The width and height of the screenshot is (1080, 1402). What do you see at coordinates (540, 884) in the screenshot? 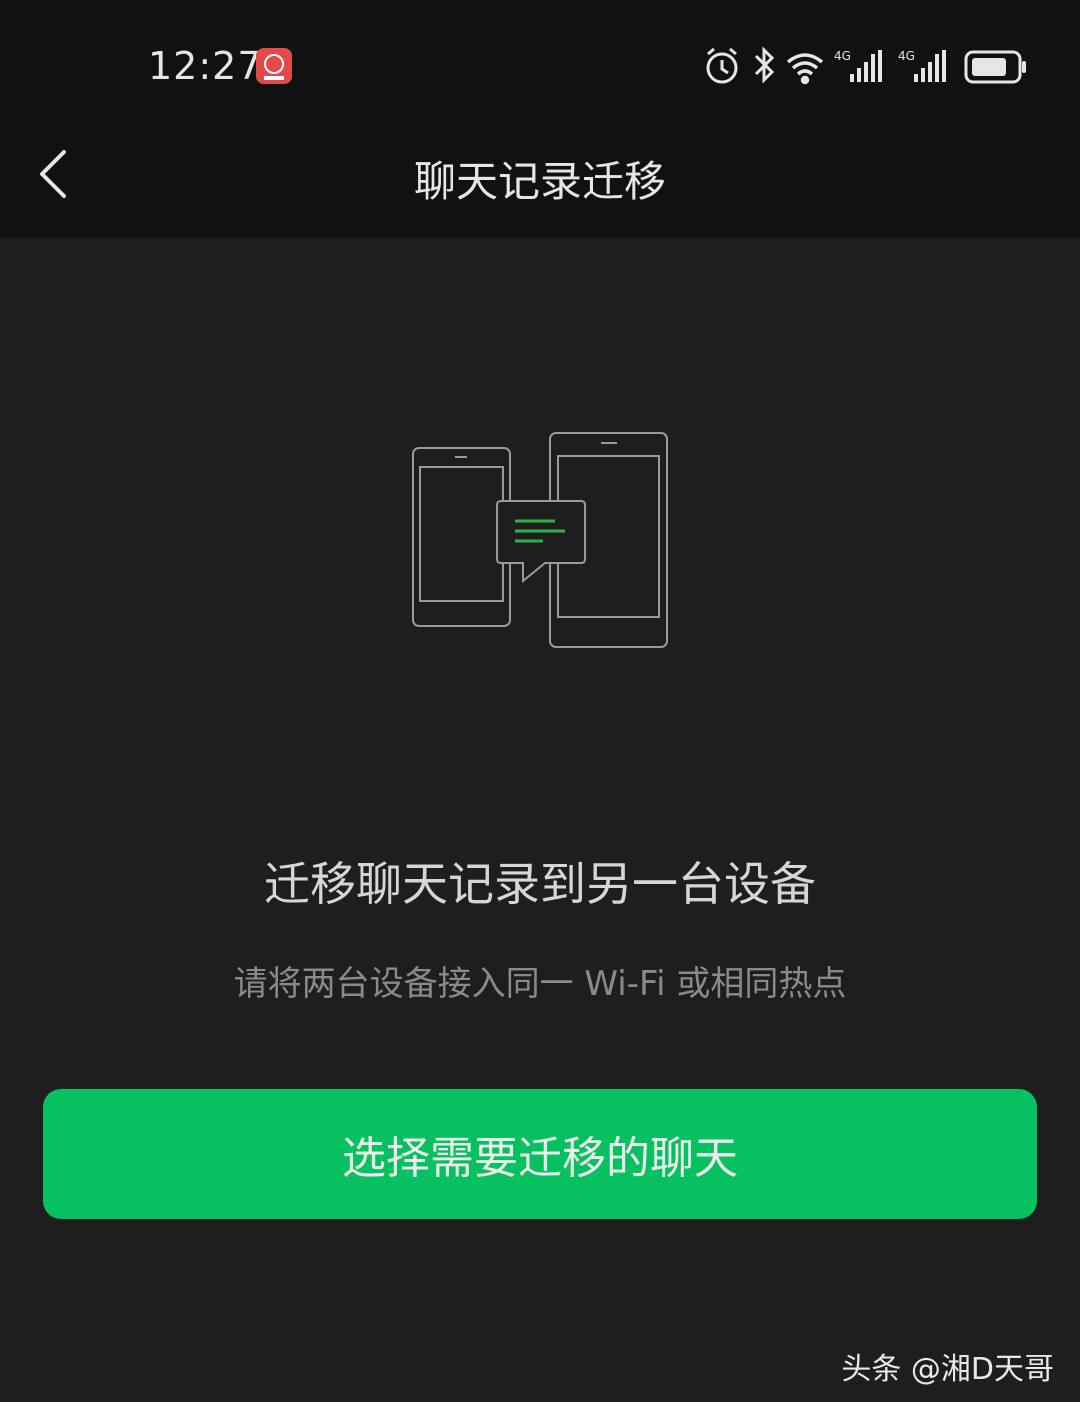
I see `headline: 迁移聊天记录到另一台设备` at bounding box center [540, 884].